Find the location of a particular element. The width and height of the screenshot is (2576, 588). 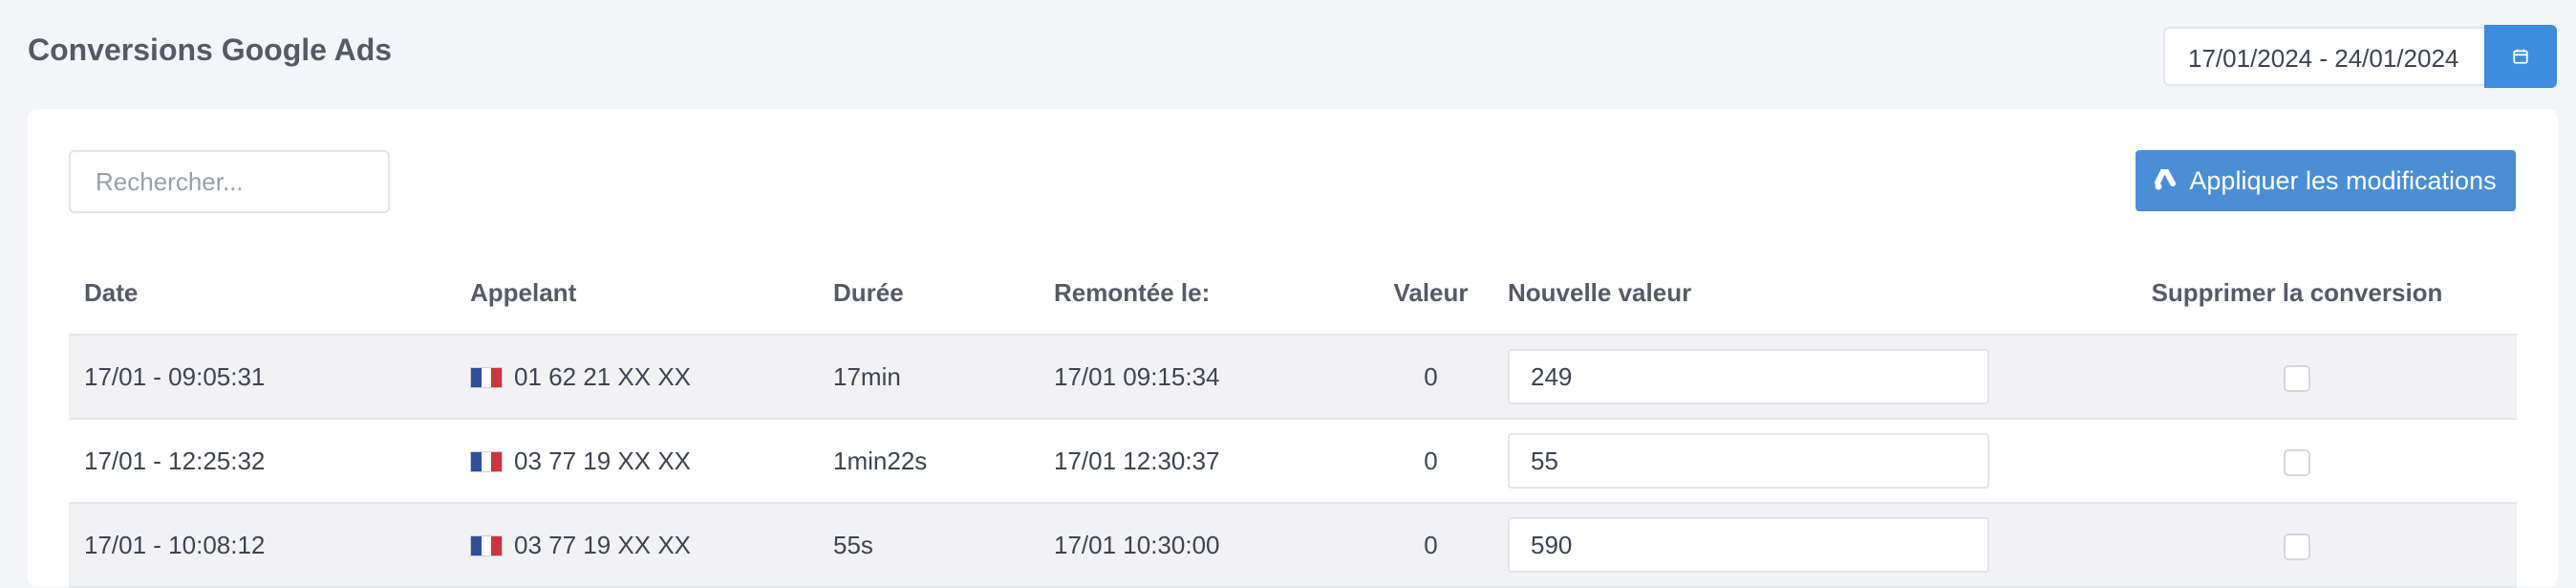

date-range-picker: 17/01/2024 - 24/01/2024 is located at coordinates (2360, 57).